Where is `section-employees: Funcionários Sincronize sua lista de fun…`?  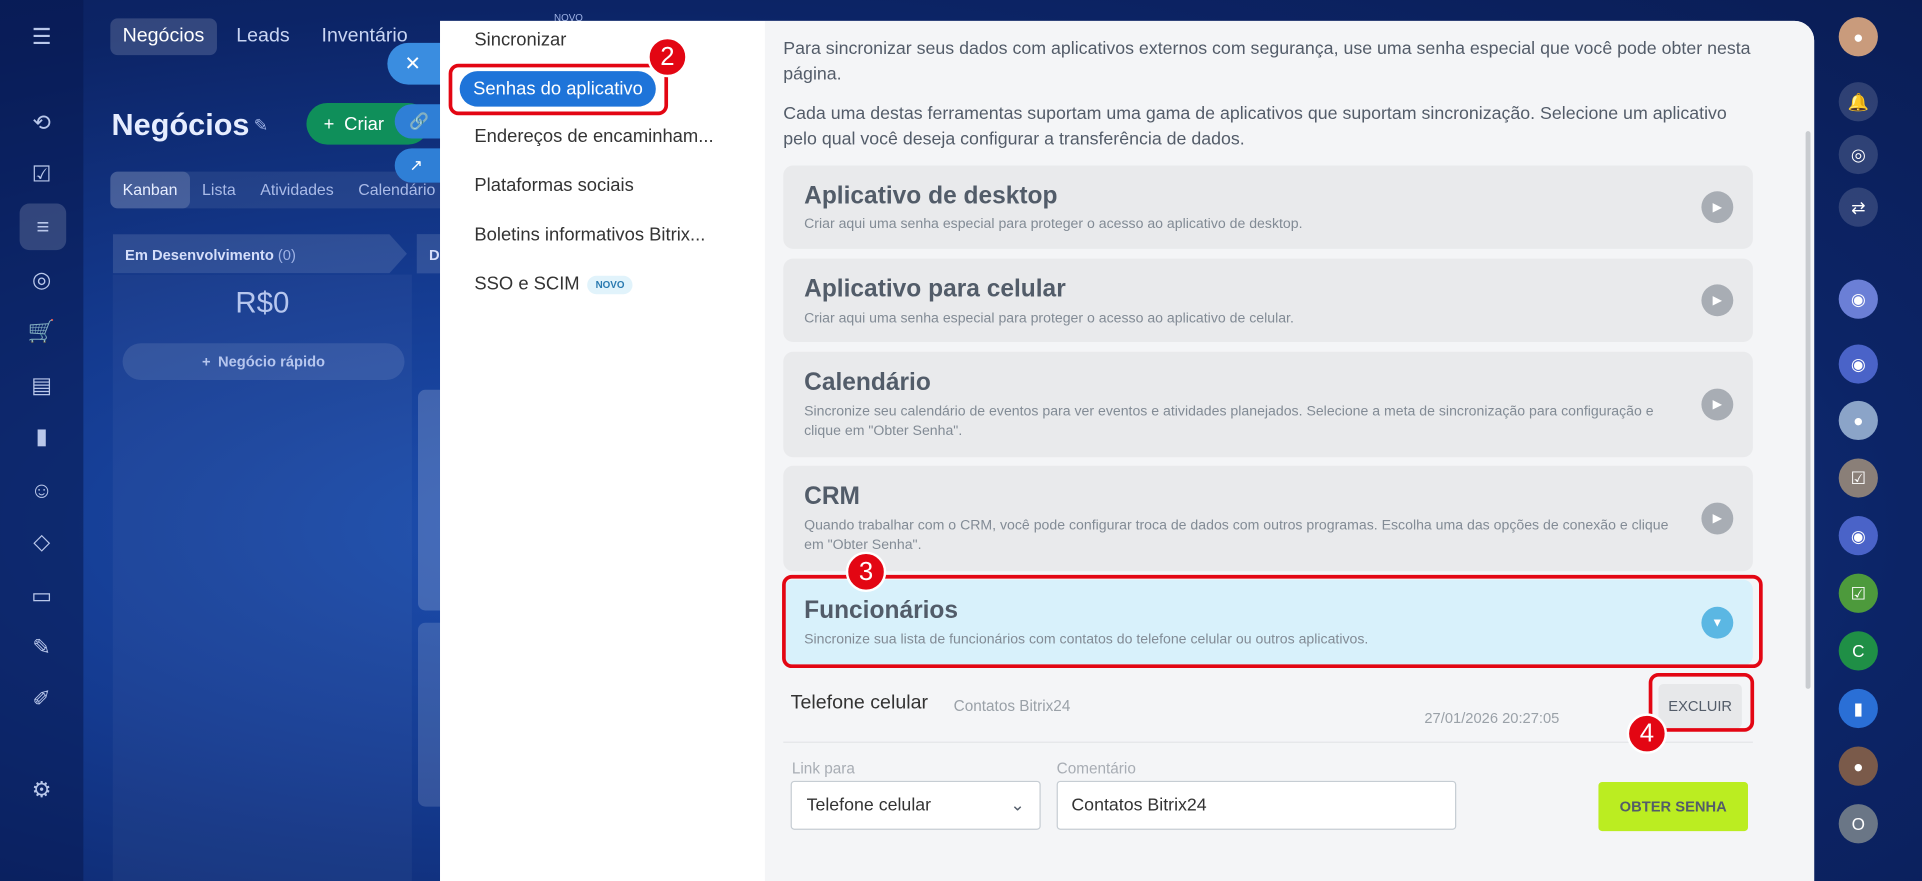
section-employees: Funcionários Sincronize sua lista de fun… is located at coordinates (1268, 622).